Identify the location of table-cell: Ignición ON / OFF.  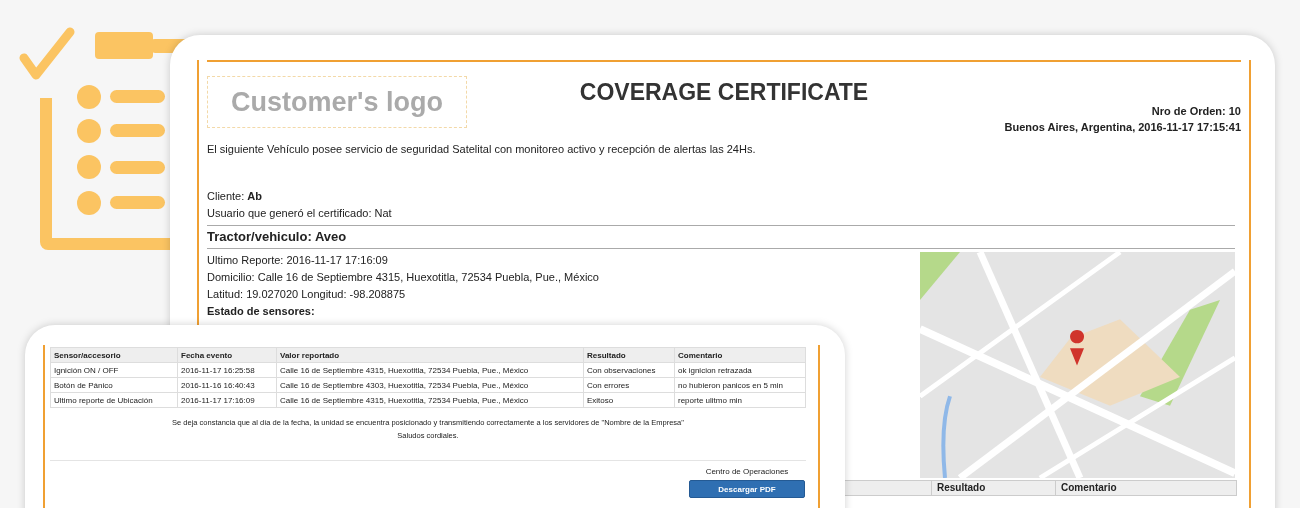
(114, 370).